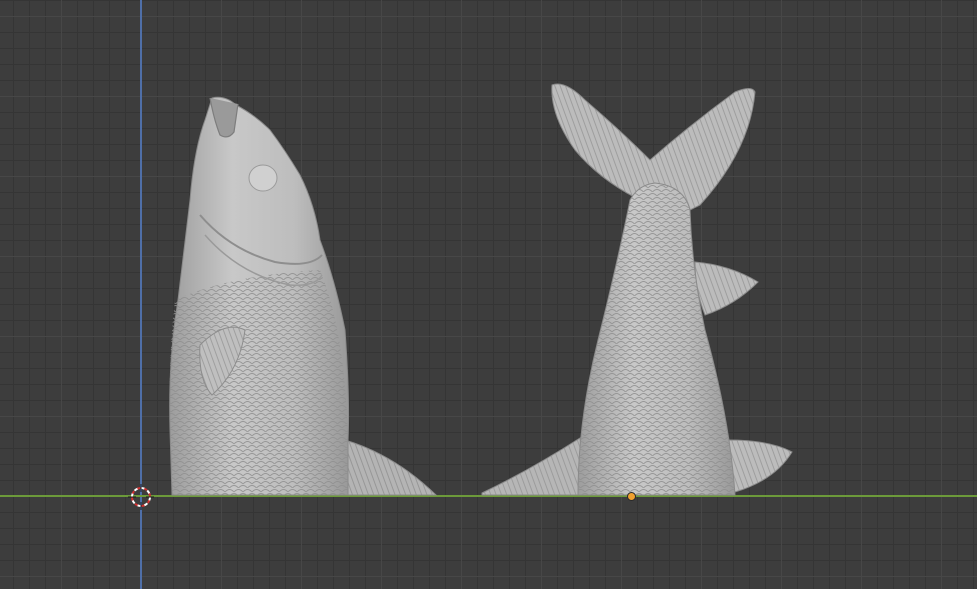 The height and width of the screenshot is (589, 977). I want to click on object-origin-icon, so click(631, 496).